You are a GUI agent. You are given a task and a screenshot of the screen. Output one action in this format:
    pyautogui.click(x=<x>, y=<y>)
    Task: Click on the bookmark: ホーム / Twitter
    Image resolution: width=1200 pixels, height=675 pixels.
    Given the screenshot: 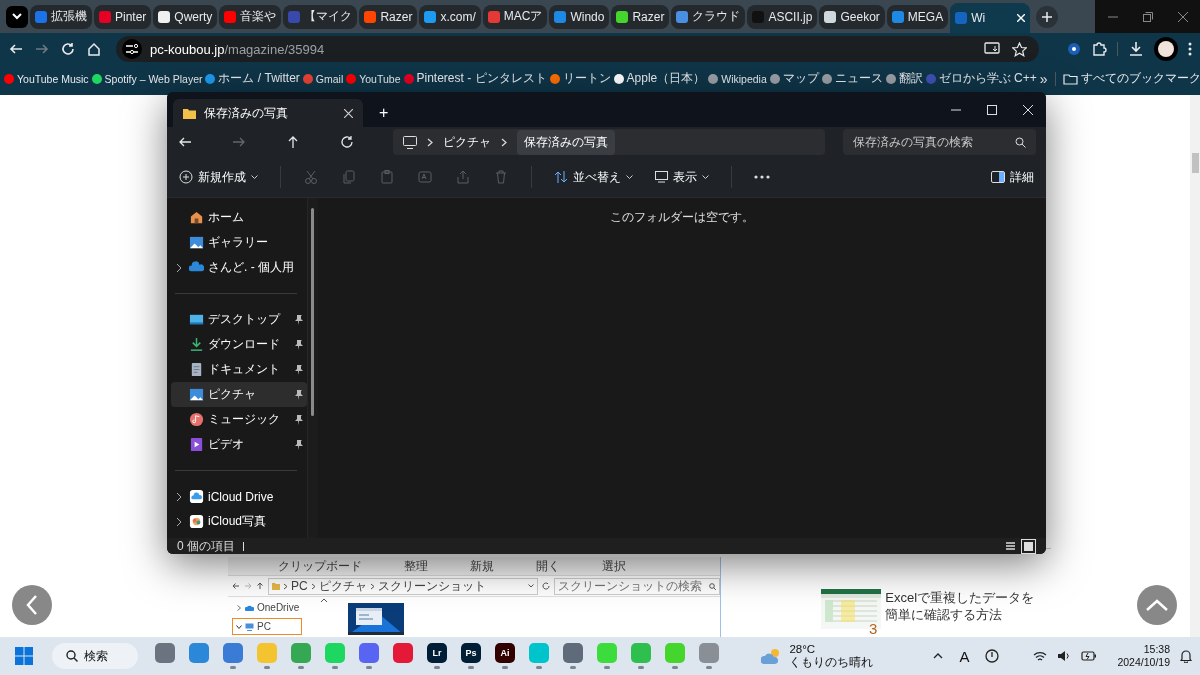 What is the action you would take?
    pyautogui.click(x=252, y=78)
    